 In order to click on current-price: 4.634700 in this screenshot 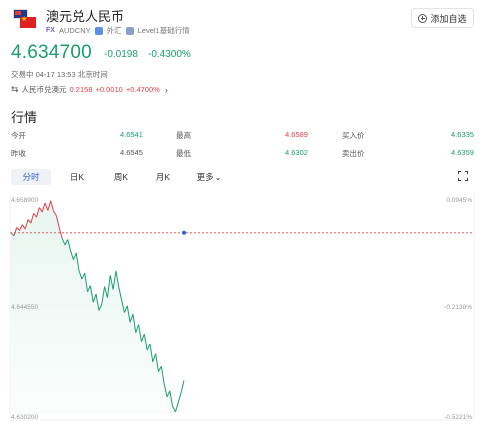, I will do `click(51, 52)`.